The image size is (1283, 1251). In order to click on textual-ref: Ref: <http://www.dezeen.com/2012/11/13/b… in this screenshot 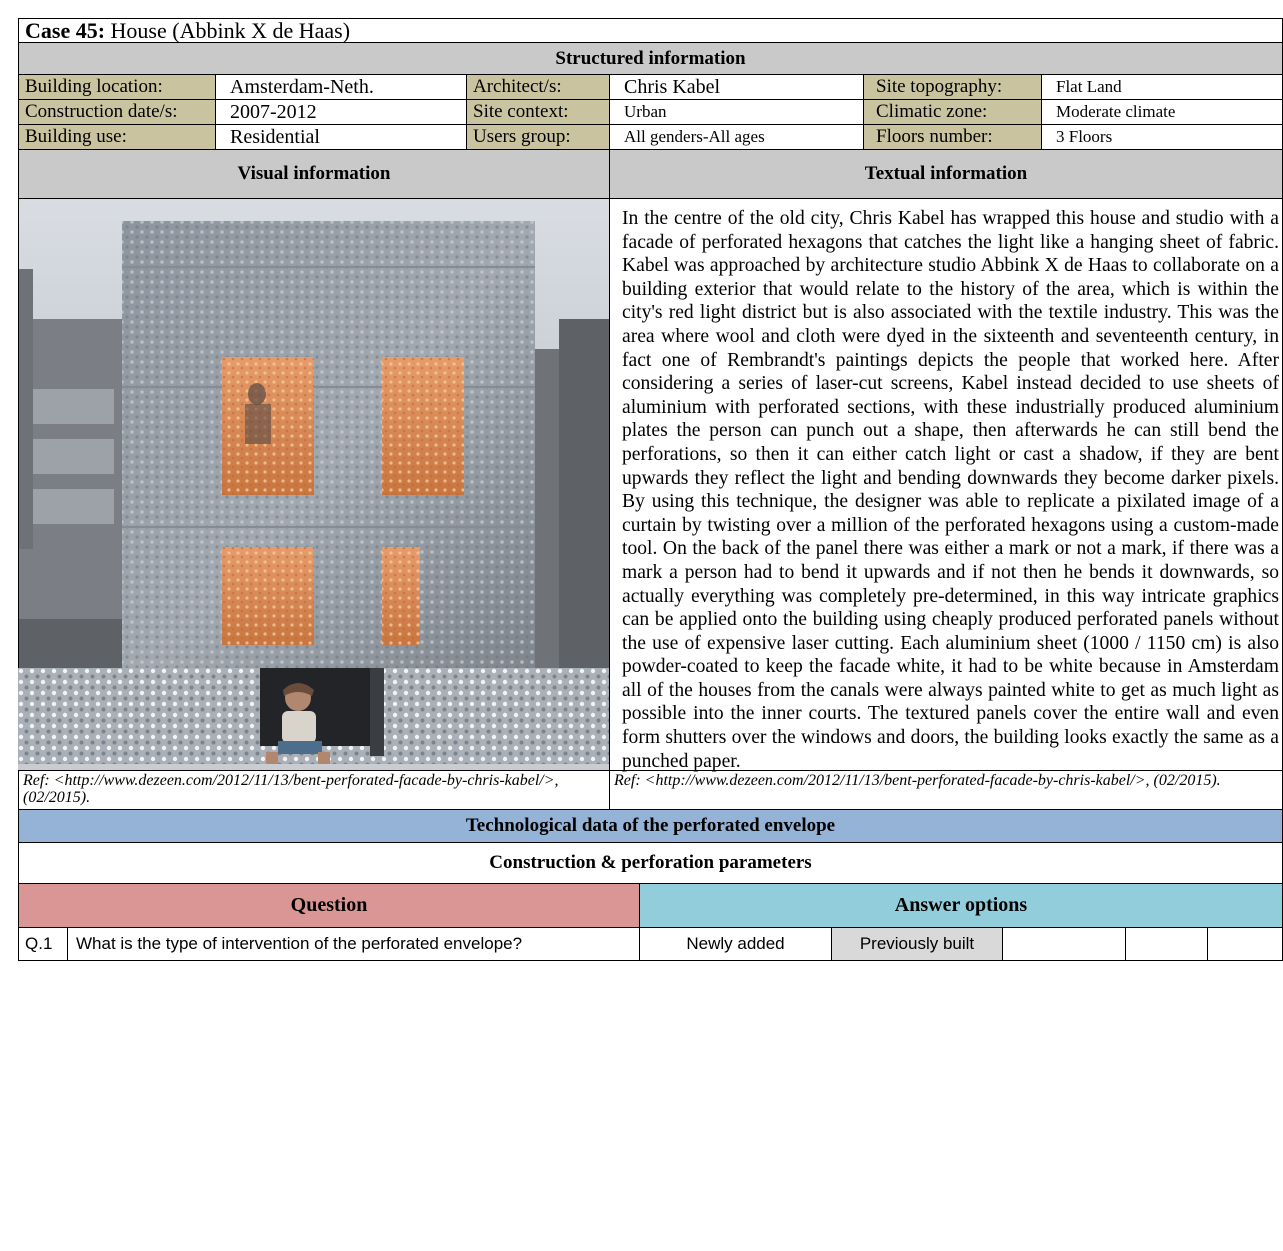, I will do `click(946, 790)`.